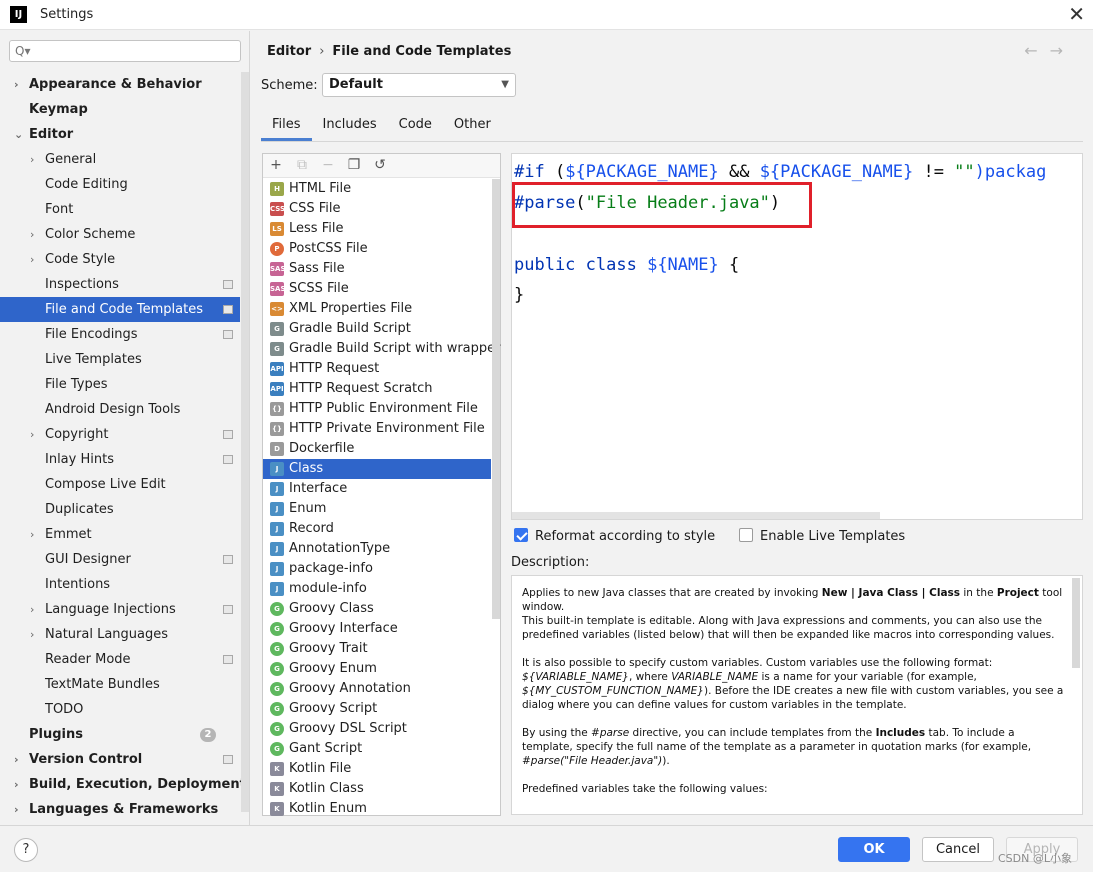  What do you see at coordinates (377, 449) in the screenshot?
I see `template-list-item: D Dockerfile` at bounding box center [377, 449].